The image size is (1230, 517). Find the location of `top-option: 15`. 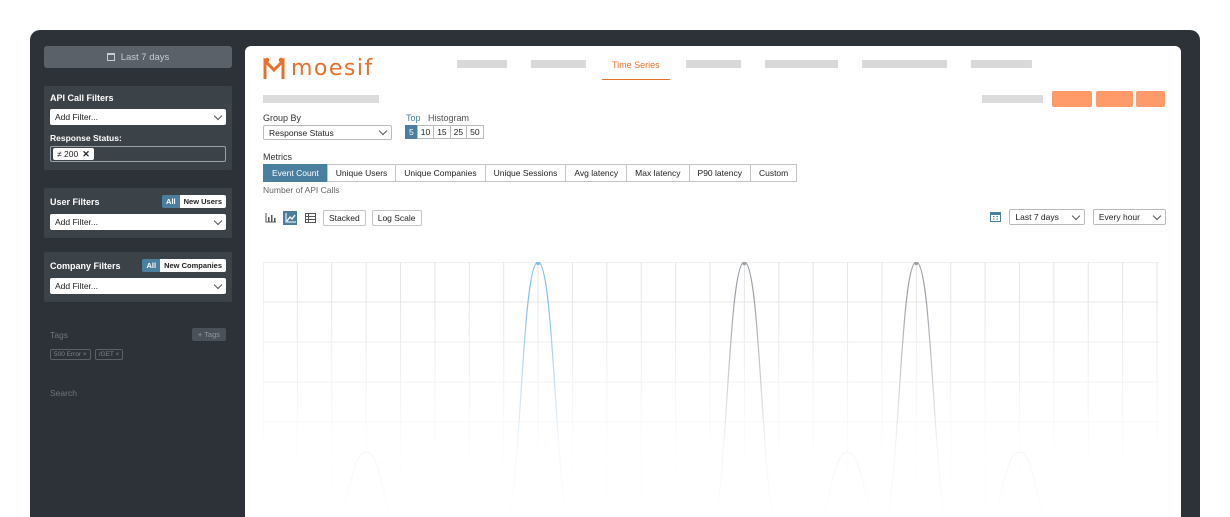

top-option: 15 is located at coordinates (442, 132).